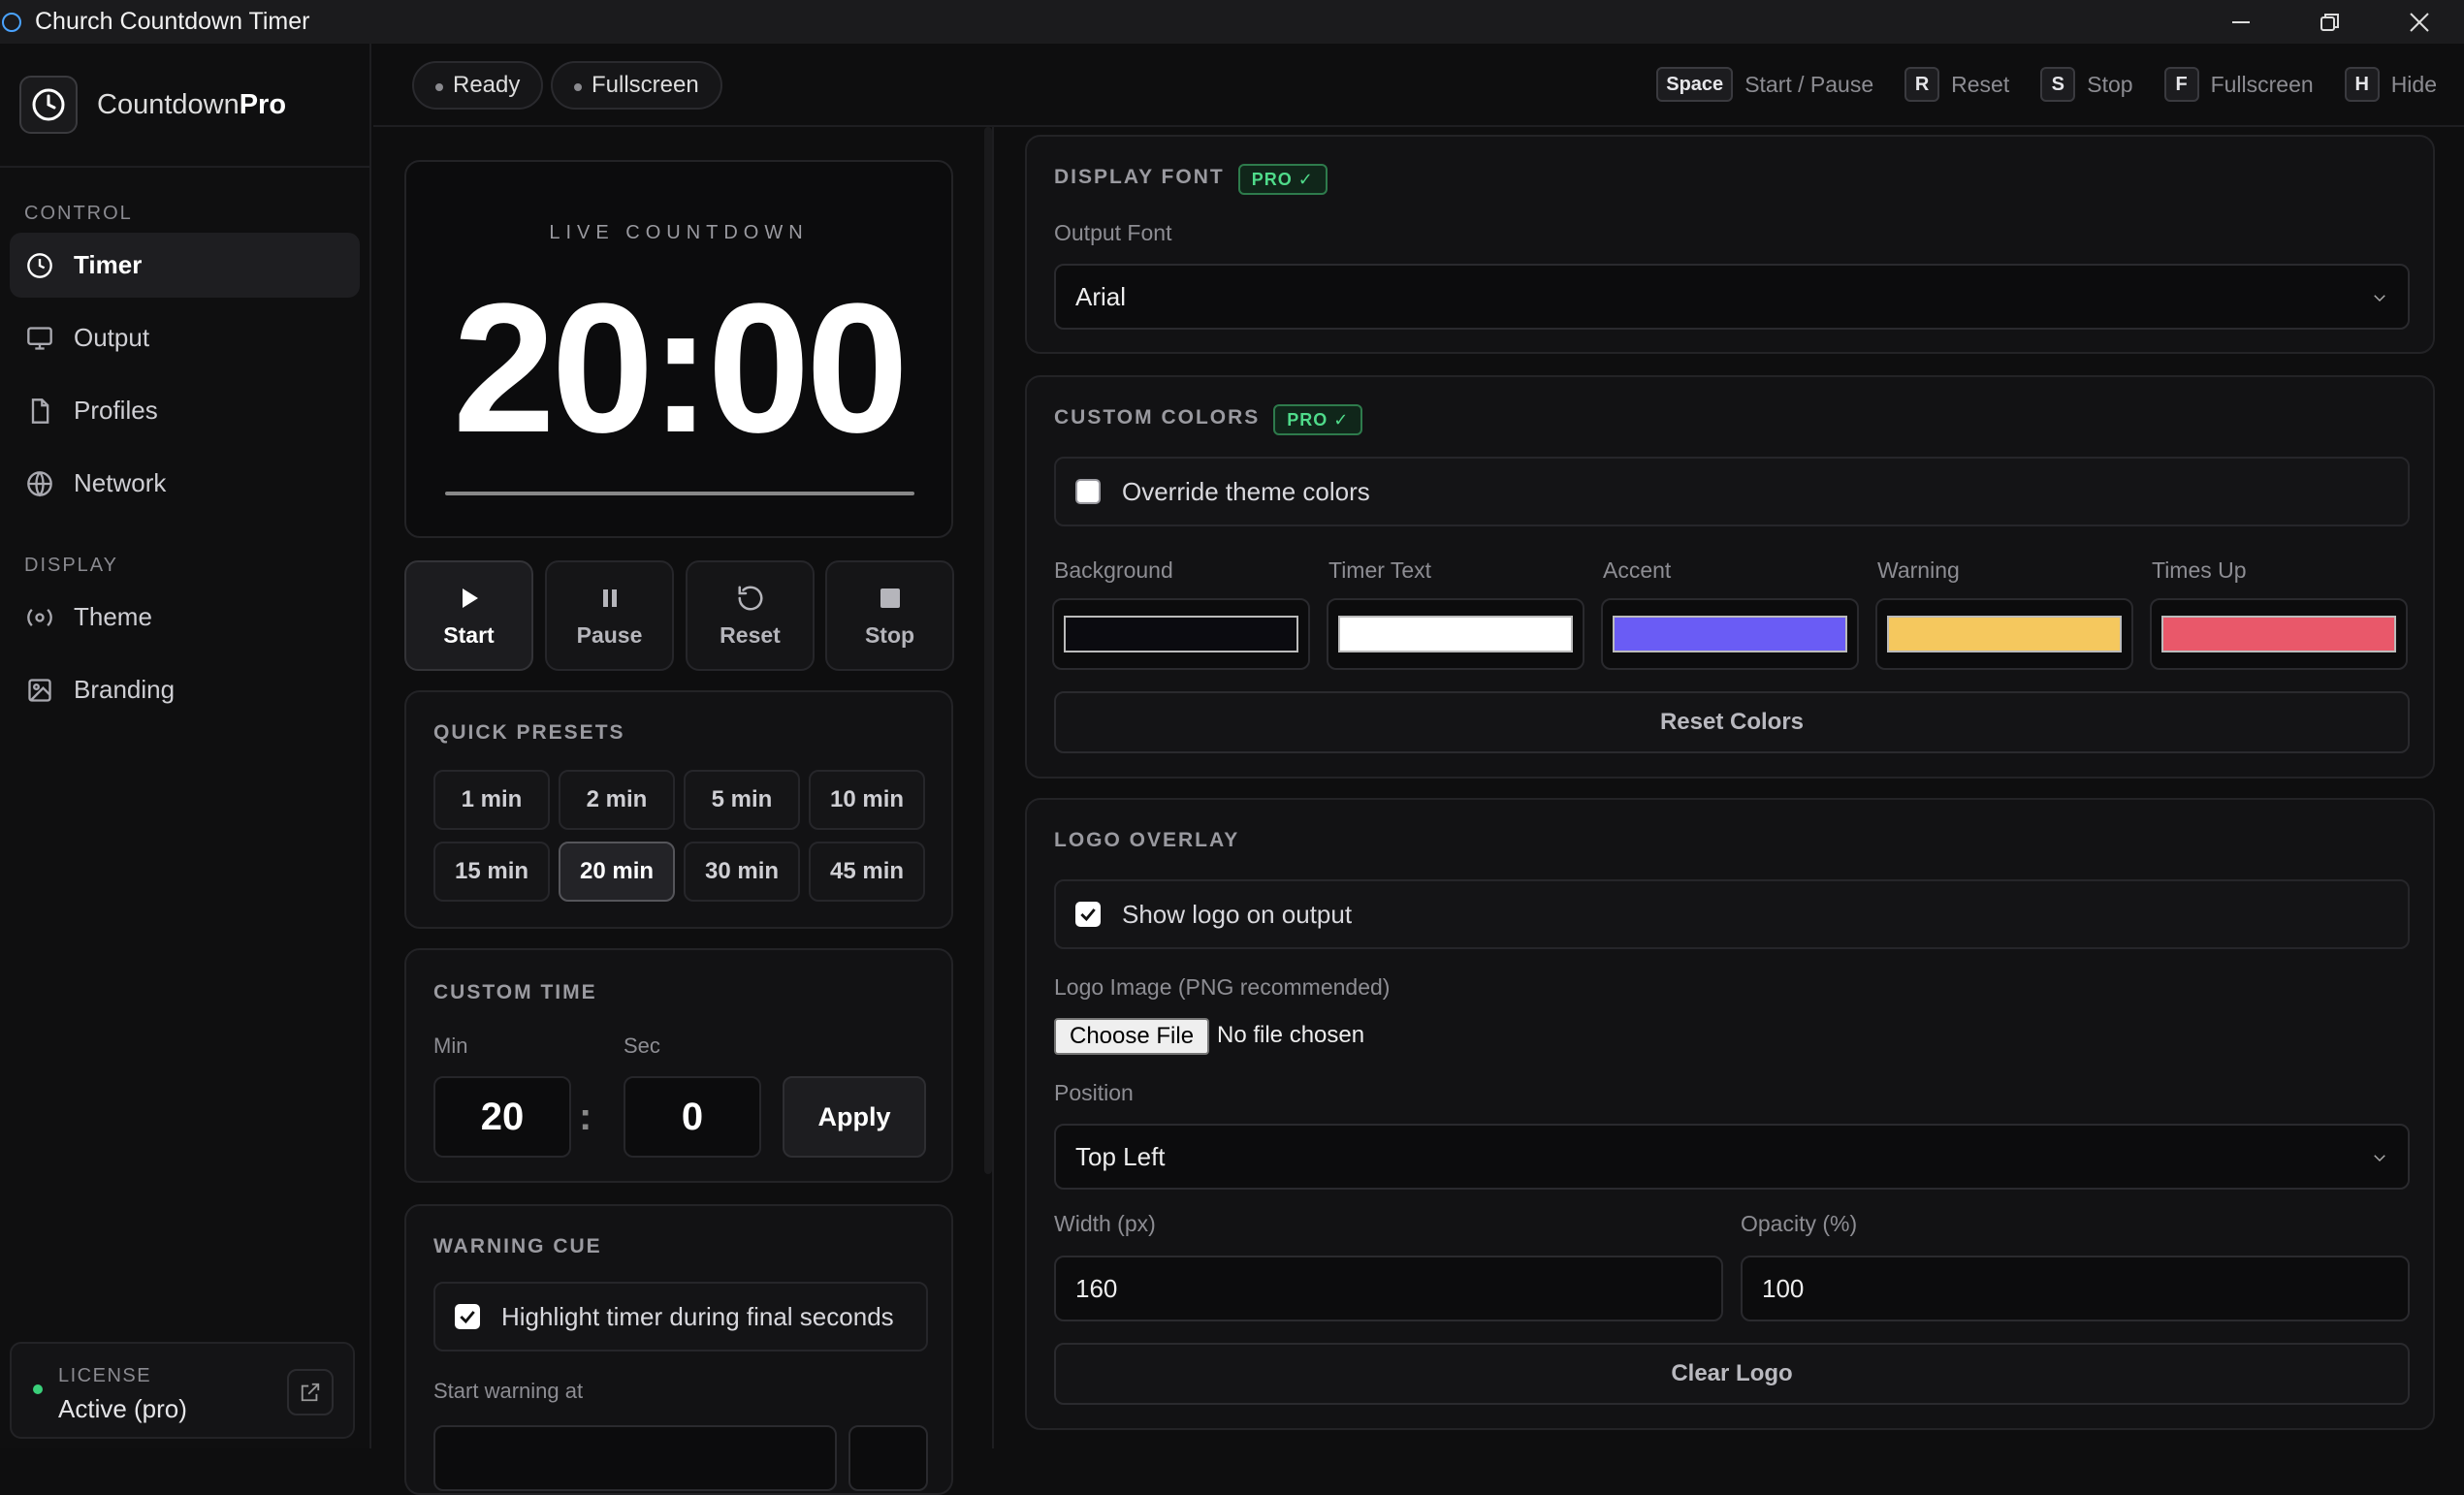  I want to click on background-color-swatch, so click(1181, 634).